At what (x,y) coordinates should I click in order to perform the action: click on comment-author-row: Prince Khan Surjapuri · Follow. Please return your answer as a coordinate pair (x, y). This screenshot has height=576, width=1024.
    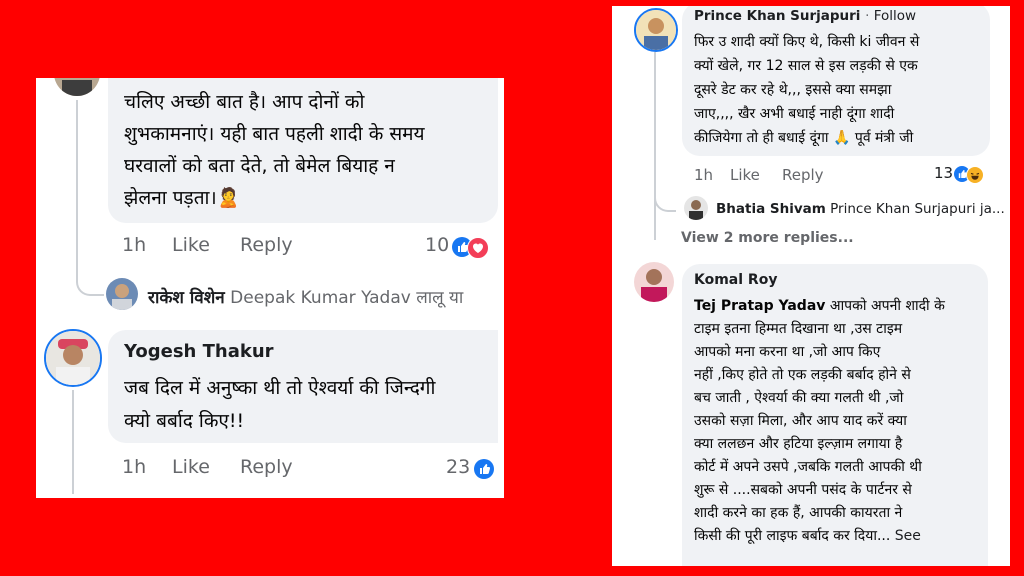
    Looking at the image, I should click on (805, 16).